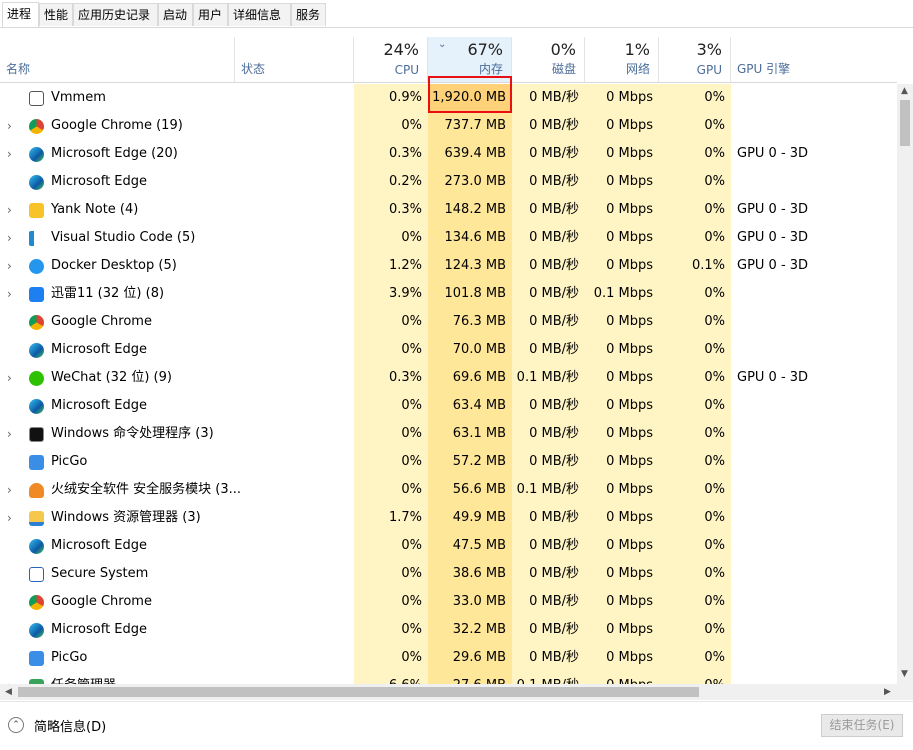 The width and height of the screenshot is (913, 750). Describe the element at coordinates (16, 725) in the screenshot. I see `collapse-chevron-icon: ⌃` at that location.